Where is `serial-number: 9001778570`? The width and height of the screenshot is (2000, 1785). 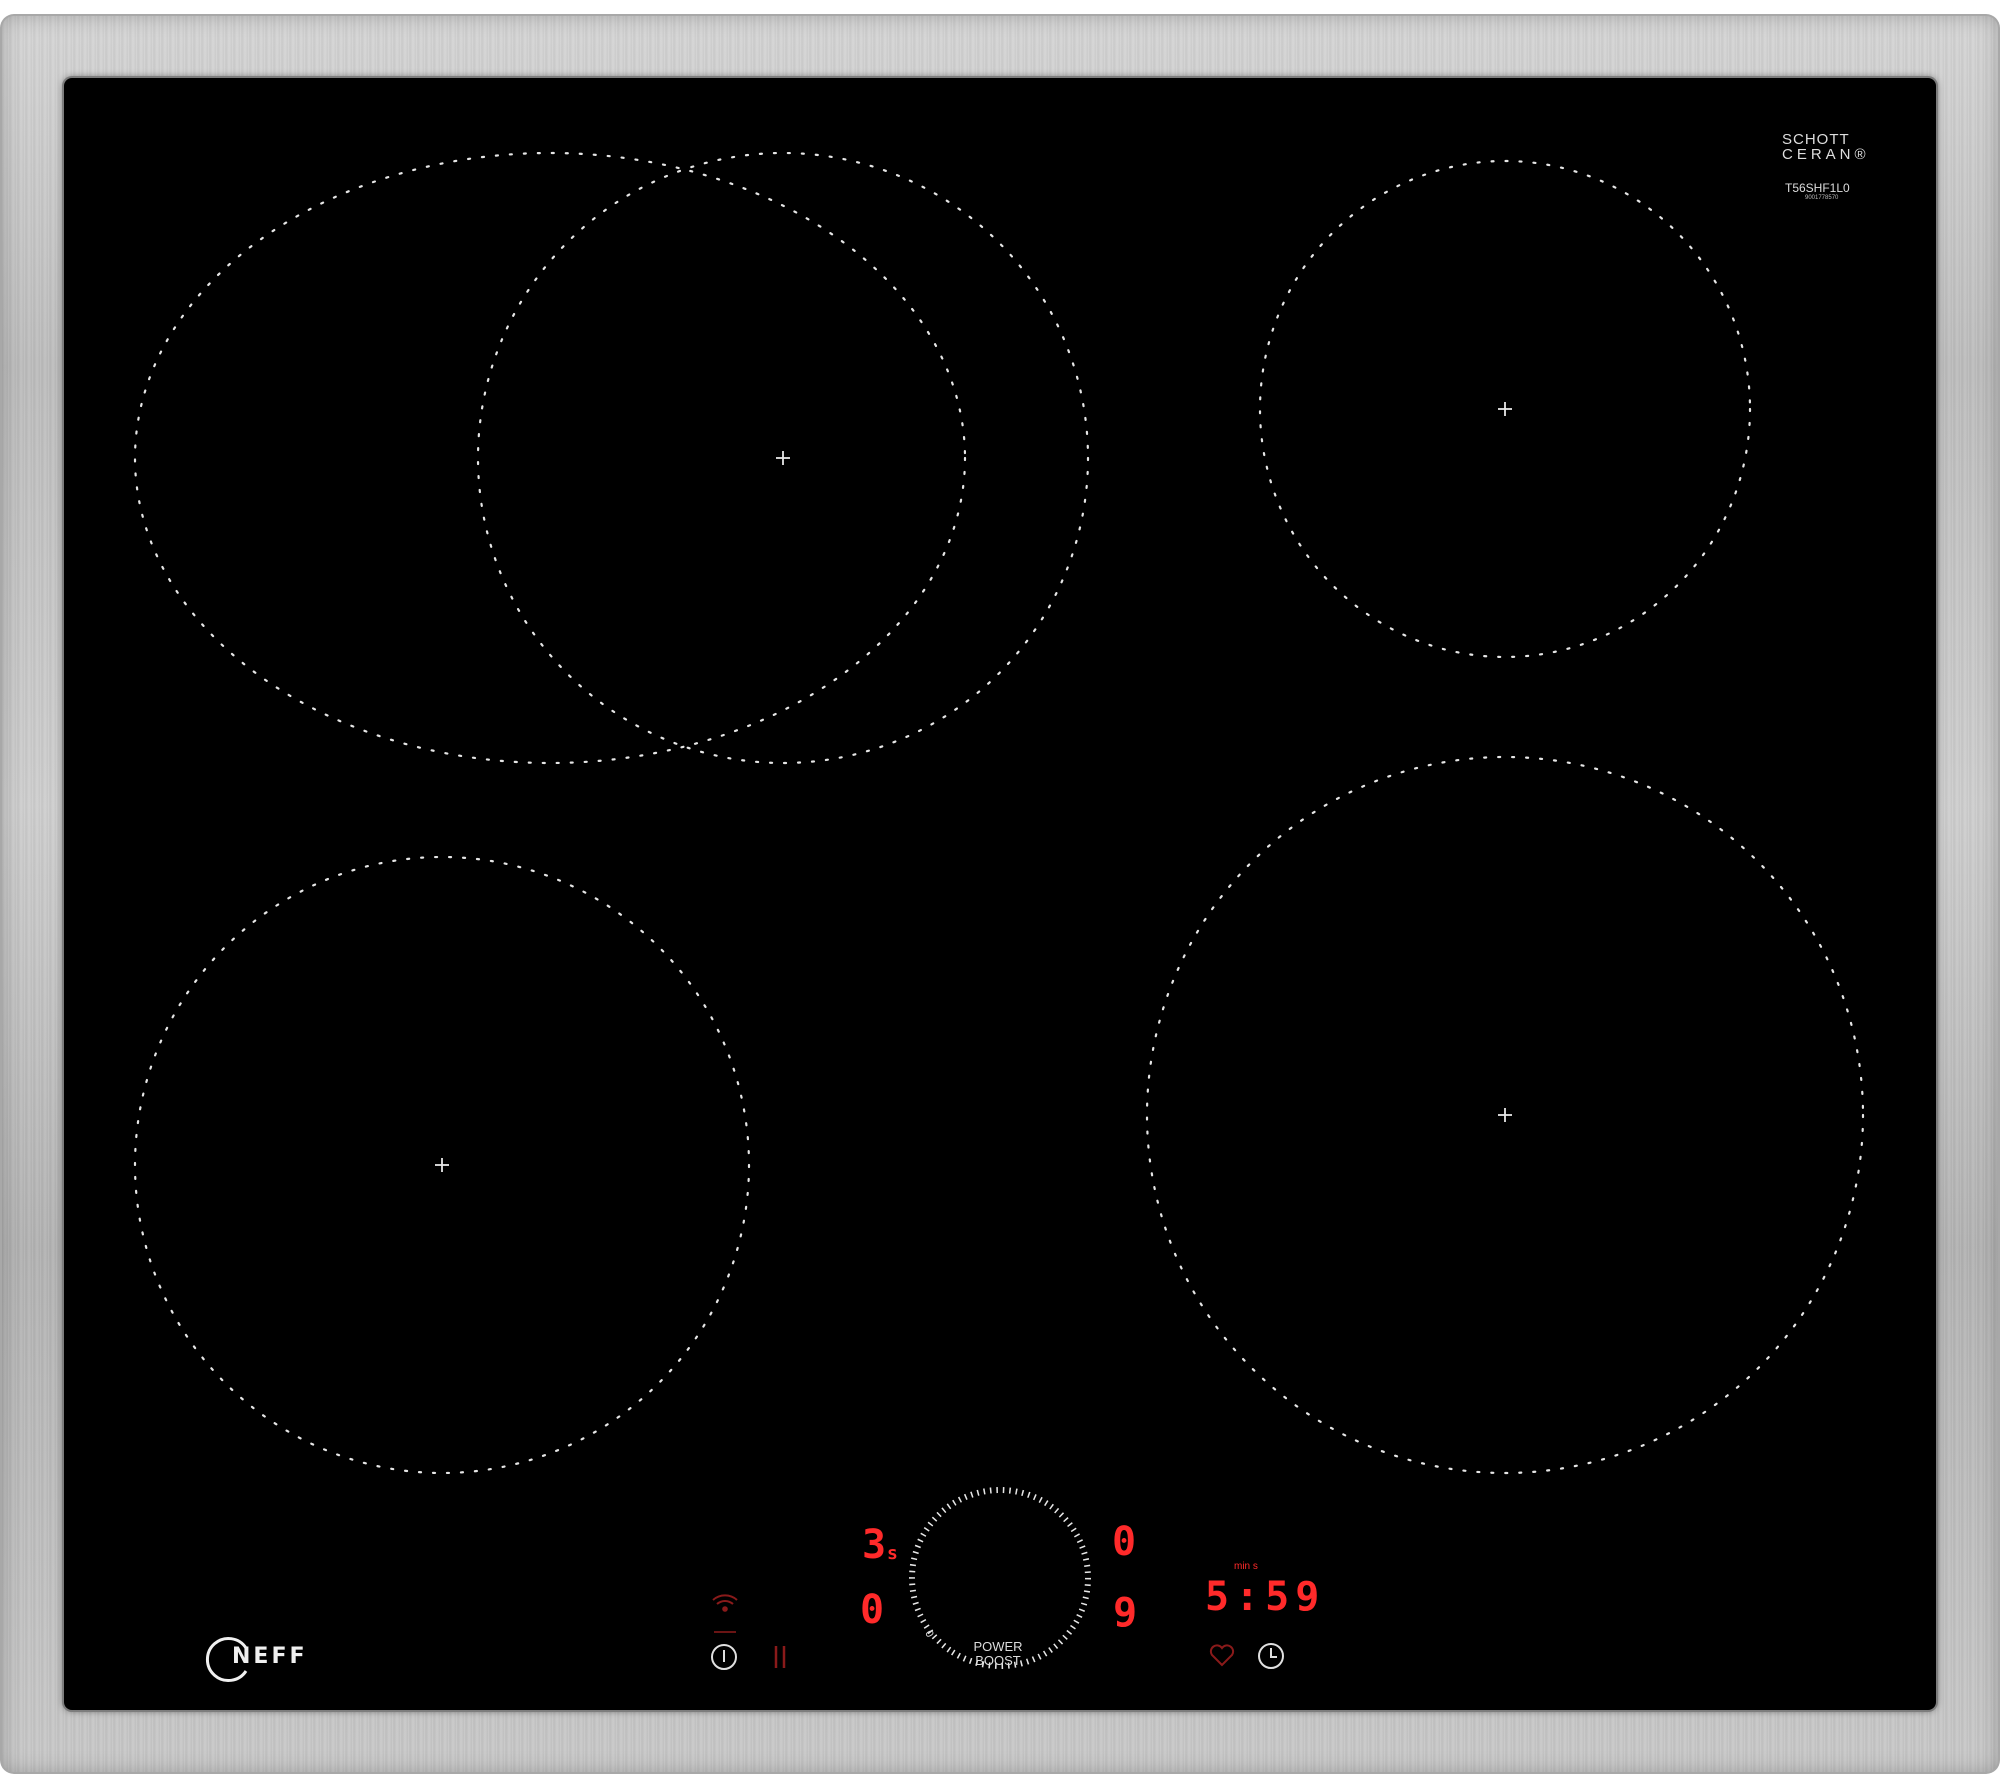
serial-number: 9001778570 is located at coordinates (1822, 198).